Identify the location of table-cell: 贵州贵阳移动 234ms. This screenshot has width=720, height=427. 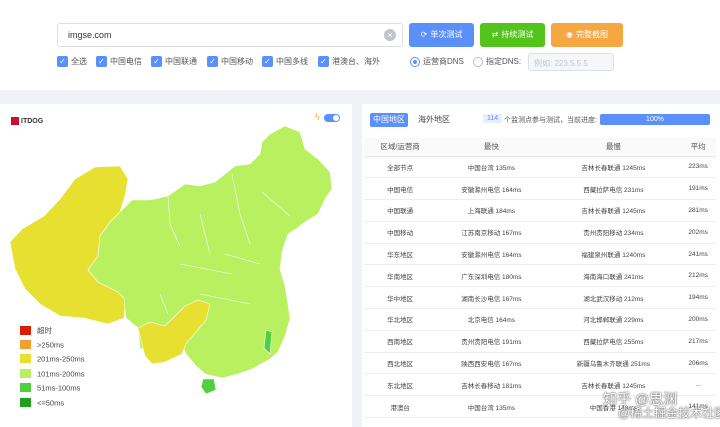
(613, 232).